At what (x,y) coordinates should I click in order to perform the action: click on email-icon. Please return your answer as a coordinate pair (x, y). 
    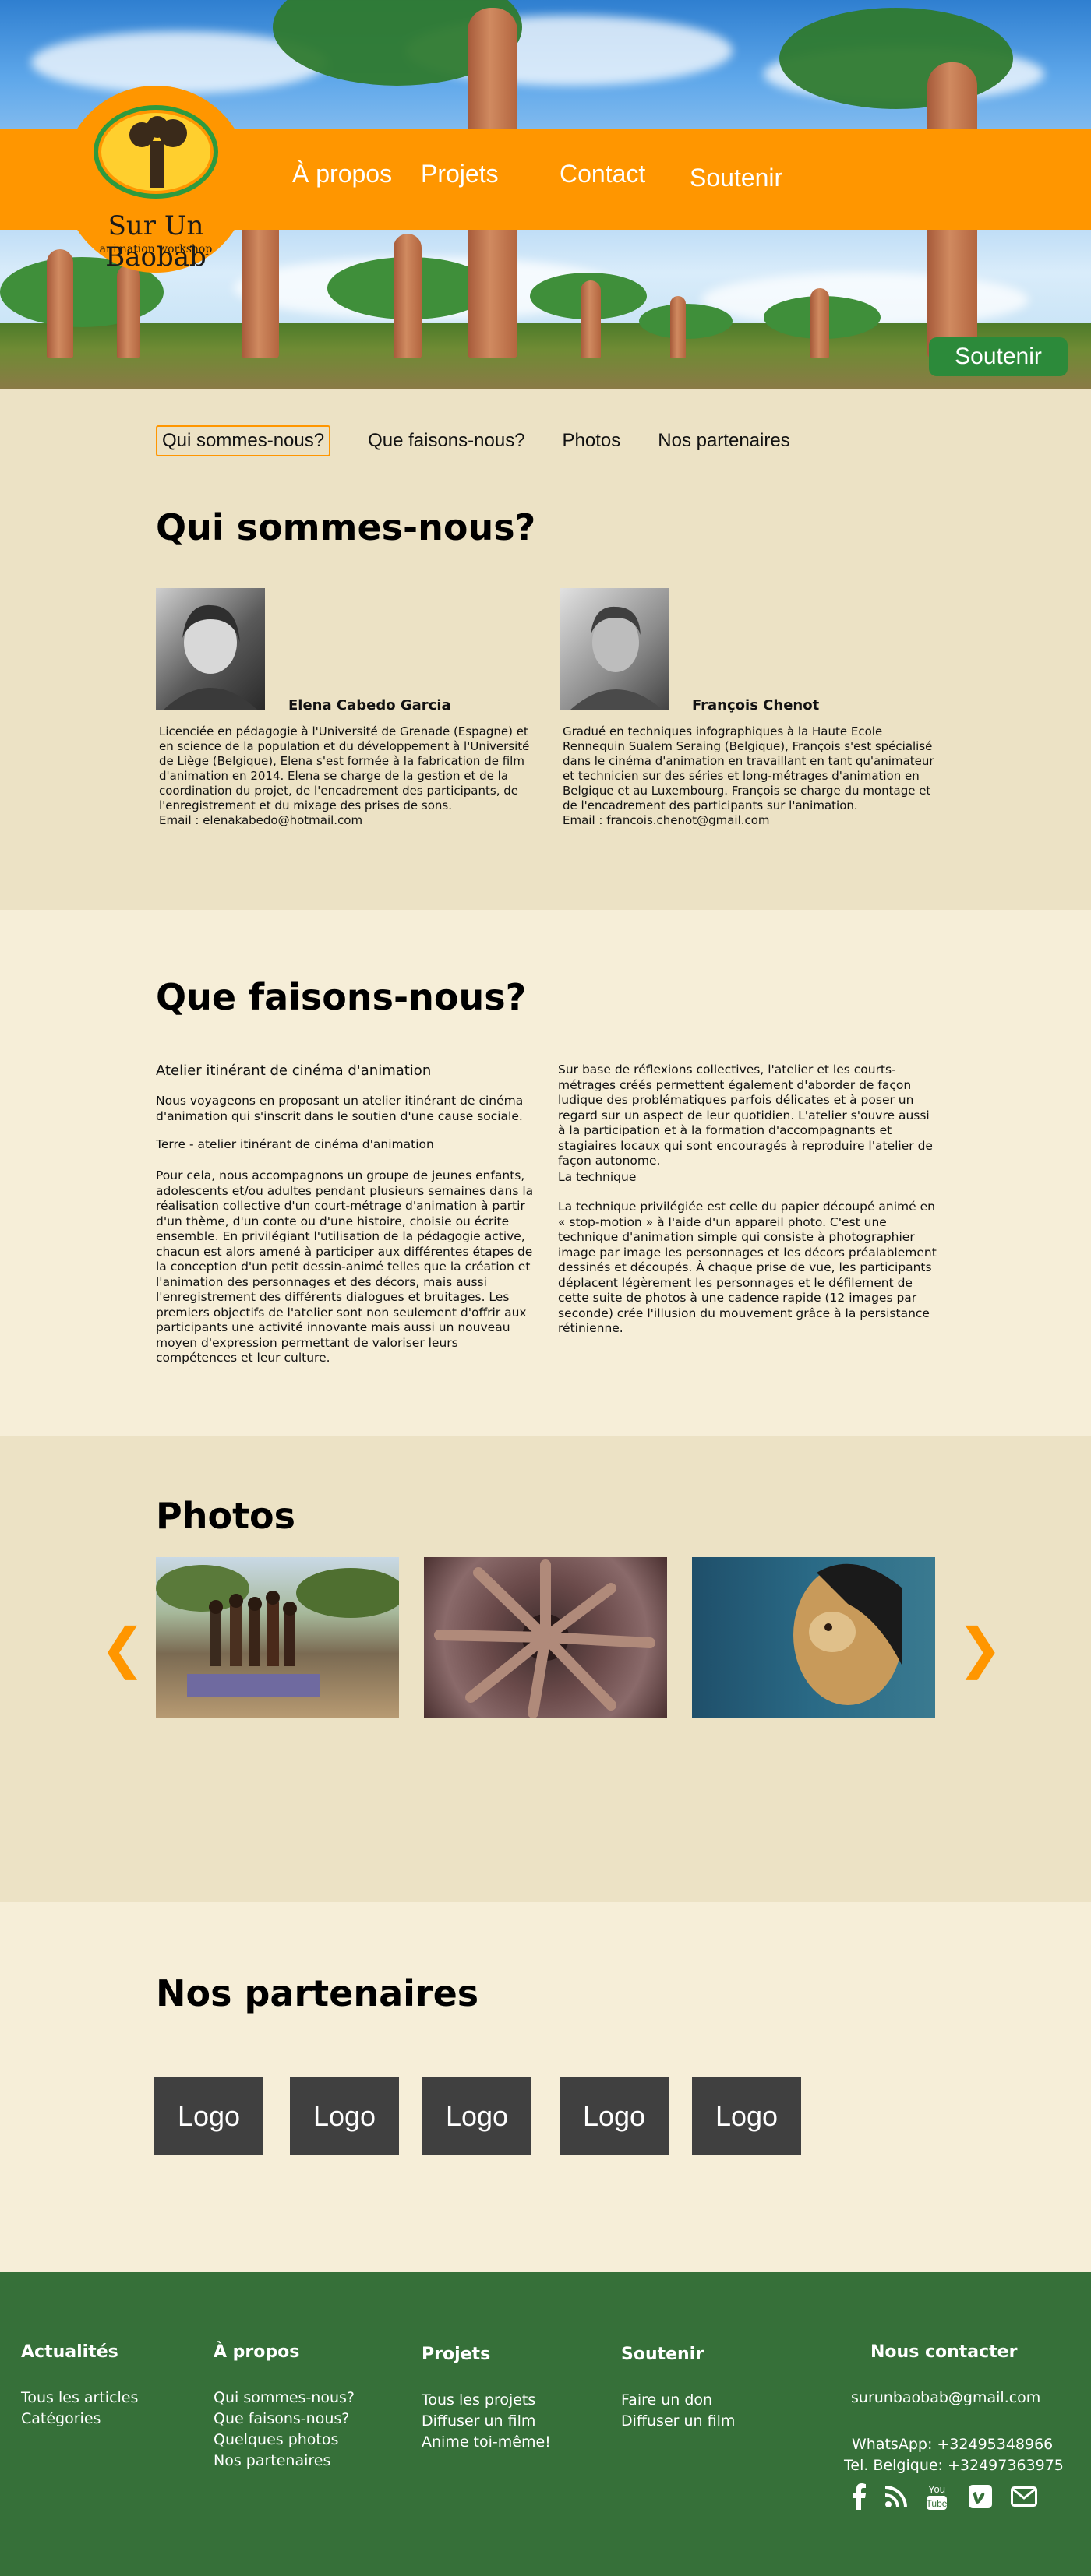
    Looking at the image, I should click on (1024, 2496).